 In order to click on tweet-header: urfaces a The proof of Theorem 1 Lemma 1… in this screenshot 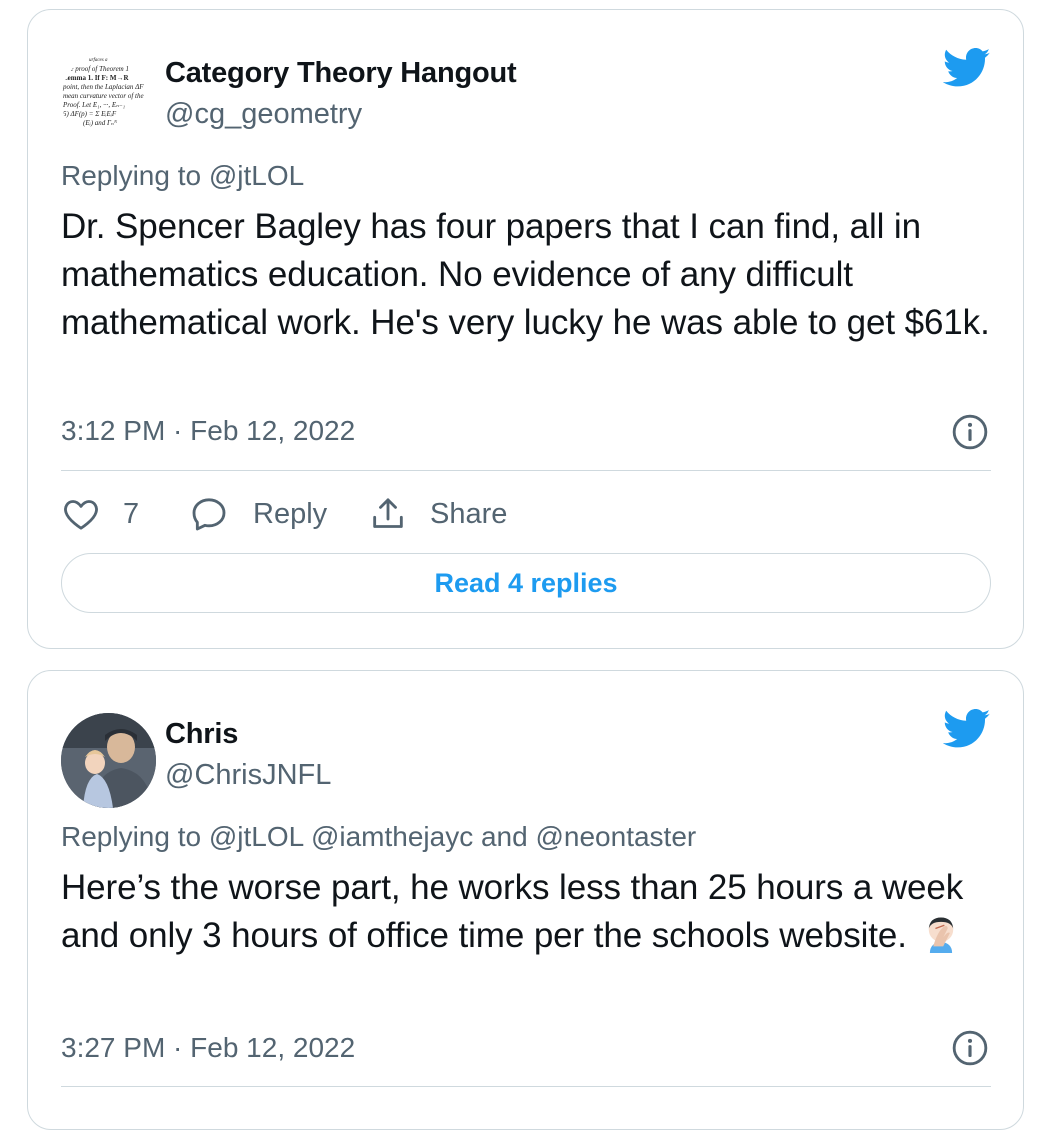, I will do `click(527, 92)`.